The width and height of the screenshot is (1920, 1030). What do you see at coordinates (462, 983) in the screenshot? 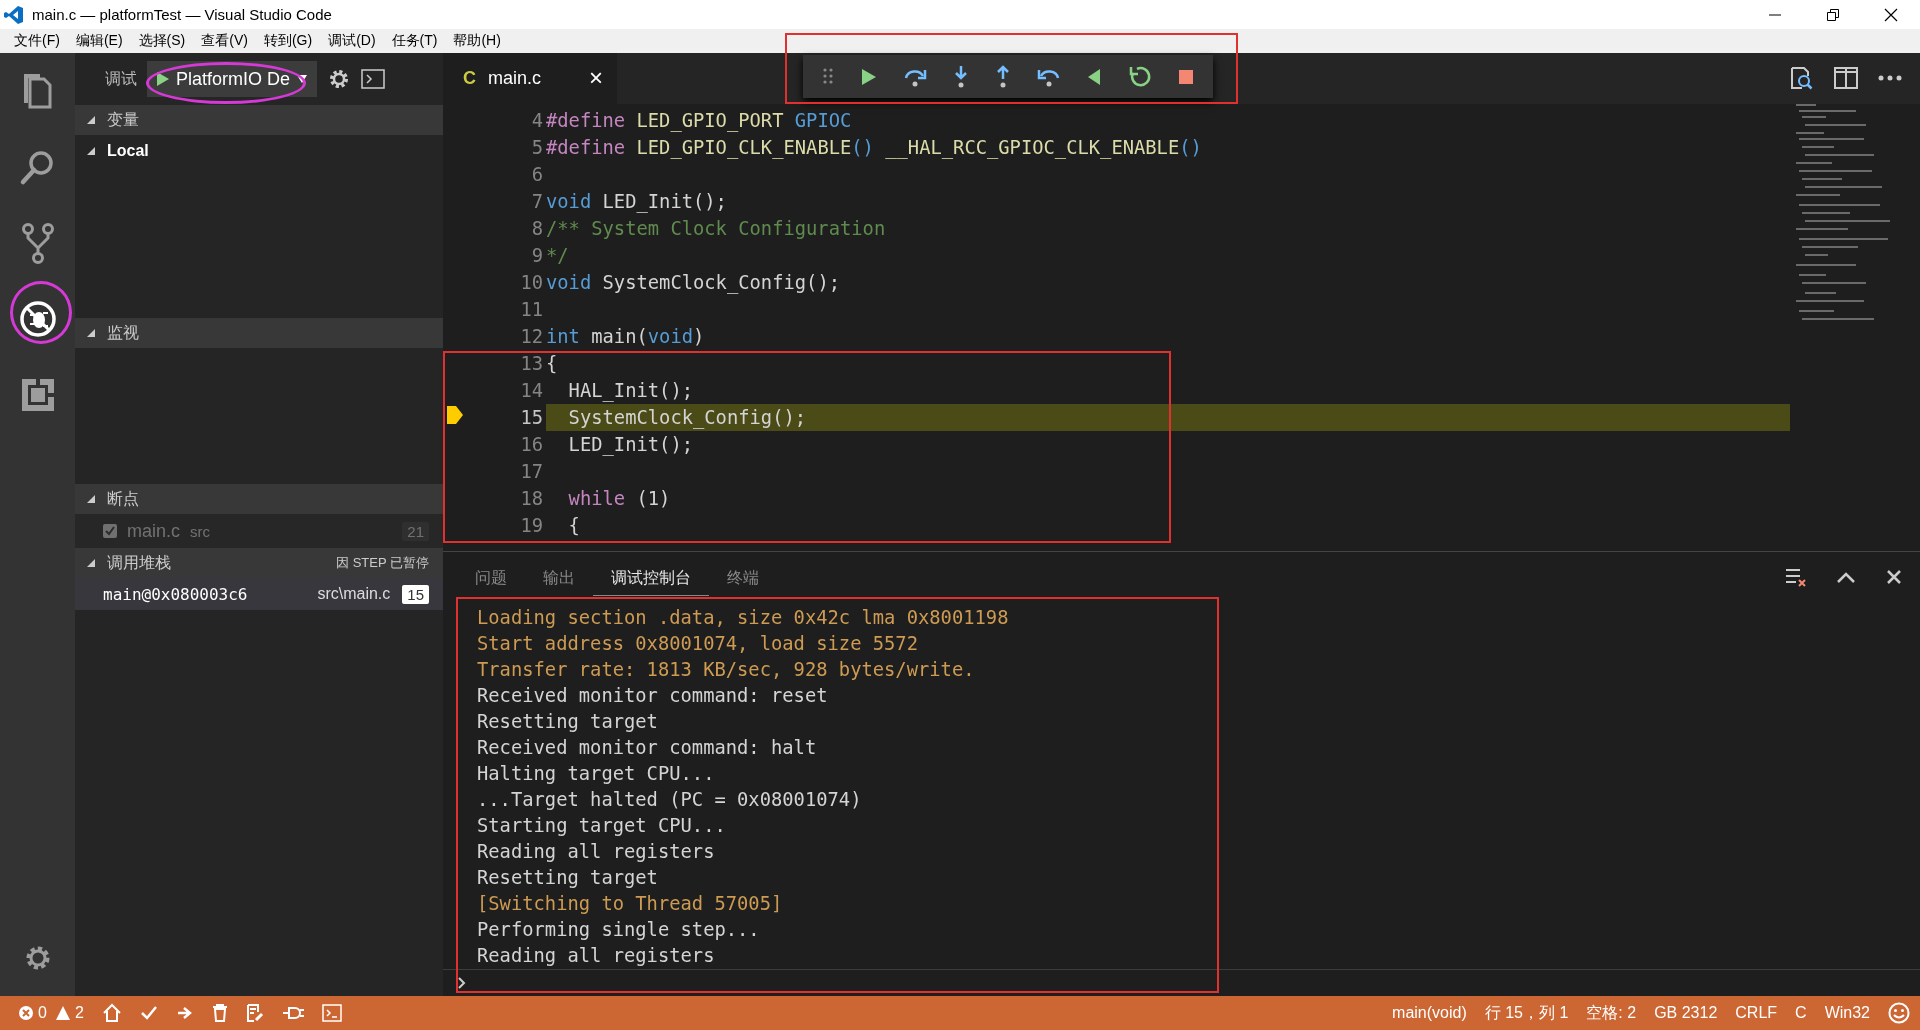
I see `prompt-icon` at bounding box center [462, 983].